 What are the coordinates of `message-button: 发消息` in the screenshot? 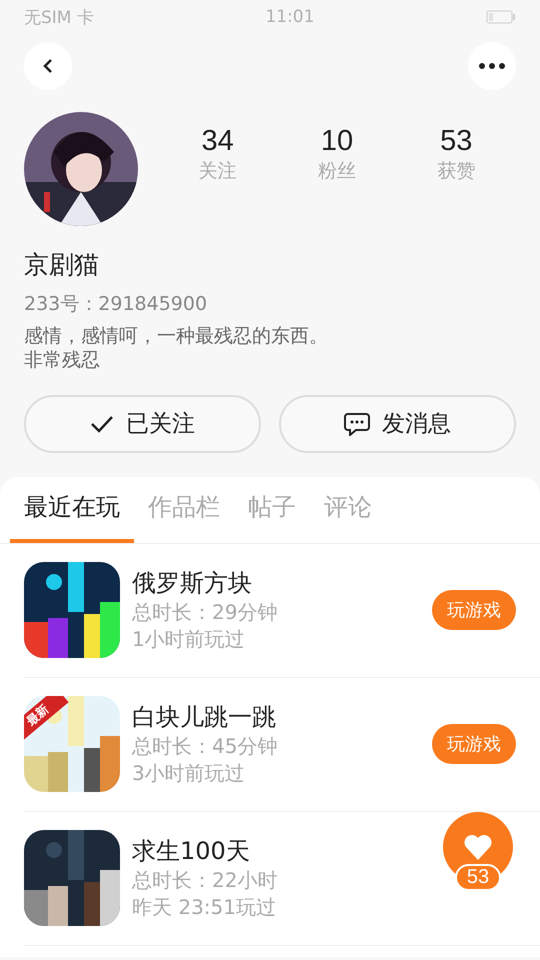 It's located at (397, 423).